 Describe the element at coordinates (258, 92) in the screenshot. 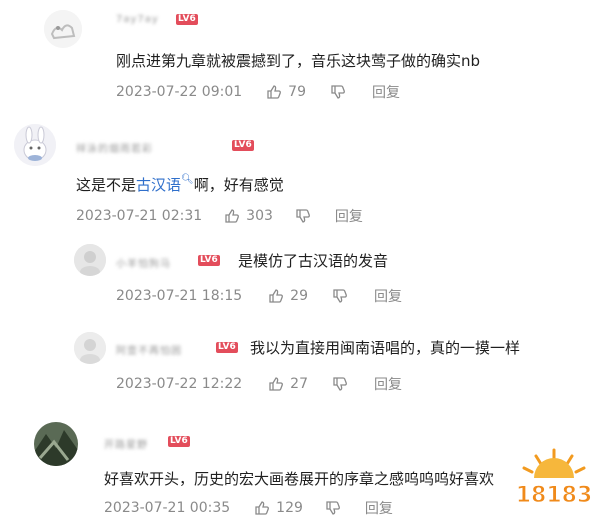

I see `comment-meta: 2023-07-22 09:01 79 回复` at that location.